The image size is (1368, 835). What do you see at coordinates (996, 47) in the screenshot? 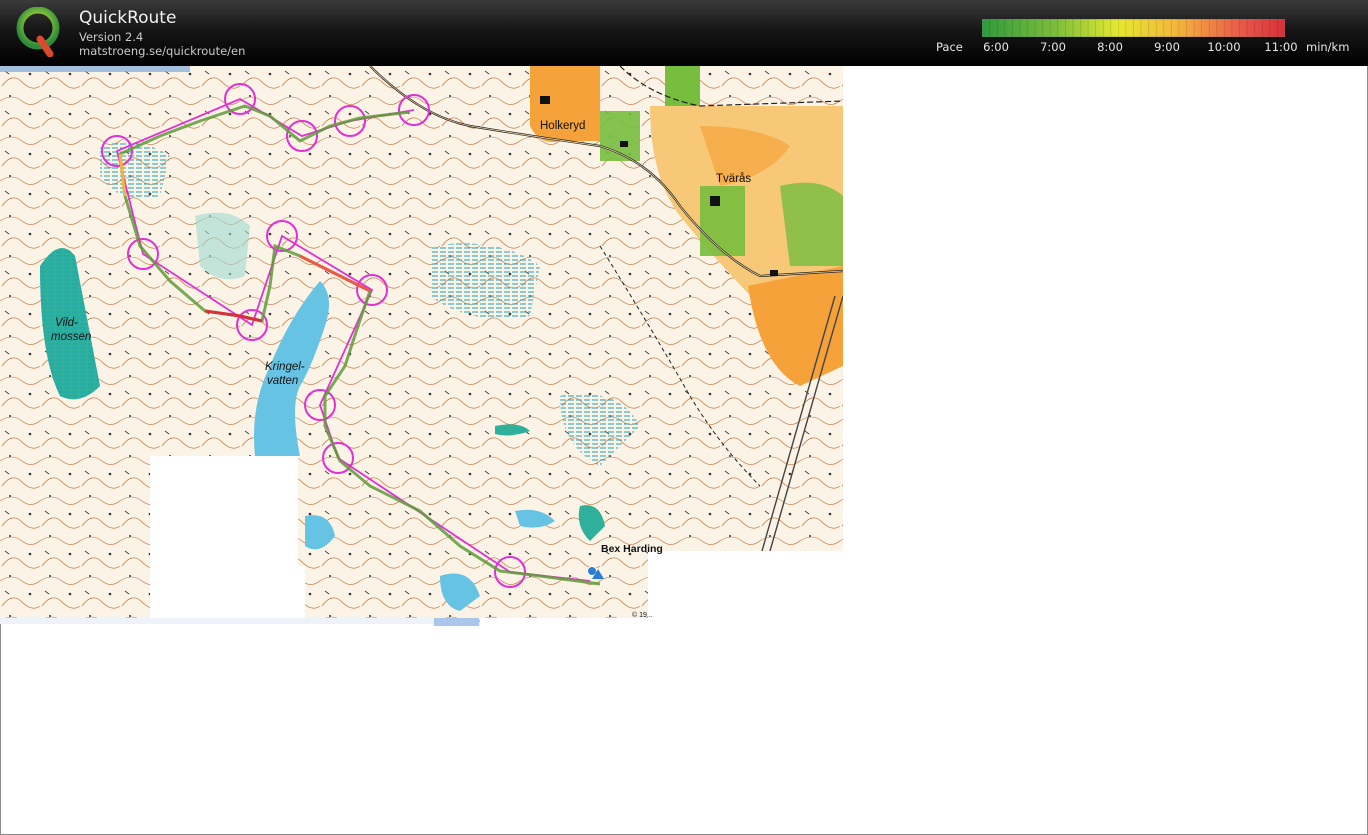
I see `pace-tick-label: 6:00` at bounding box center [996, 47].